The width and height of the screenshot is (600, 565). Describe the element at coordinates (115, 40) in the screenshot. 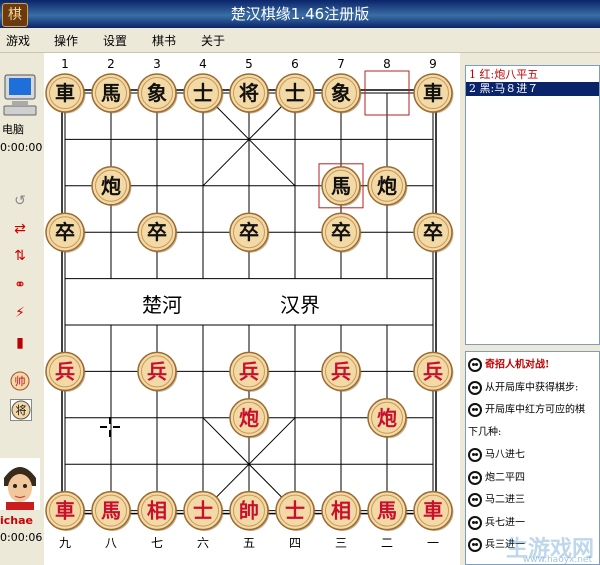

I see `menu-settings: 设置` at that location.